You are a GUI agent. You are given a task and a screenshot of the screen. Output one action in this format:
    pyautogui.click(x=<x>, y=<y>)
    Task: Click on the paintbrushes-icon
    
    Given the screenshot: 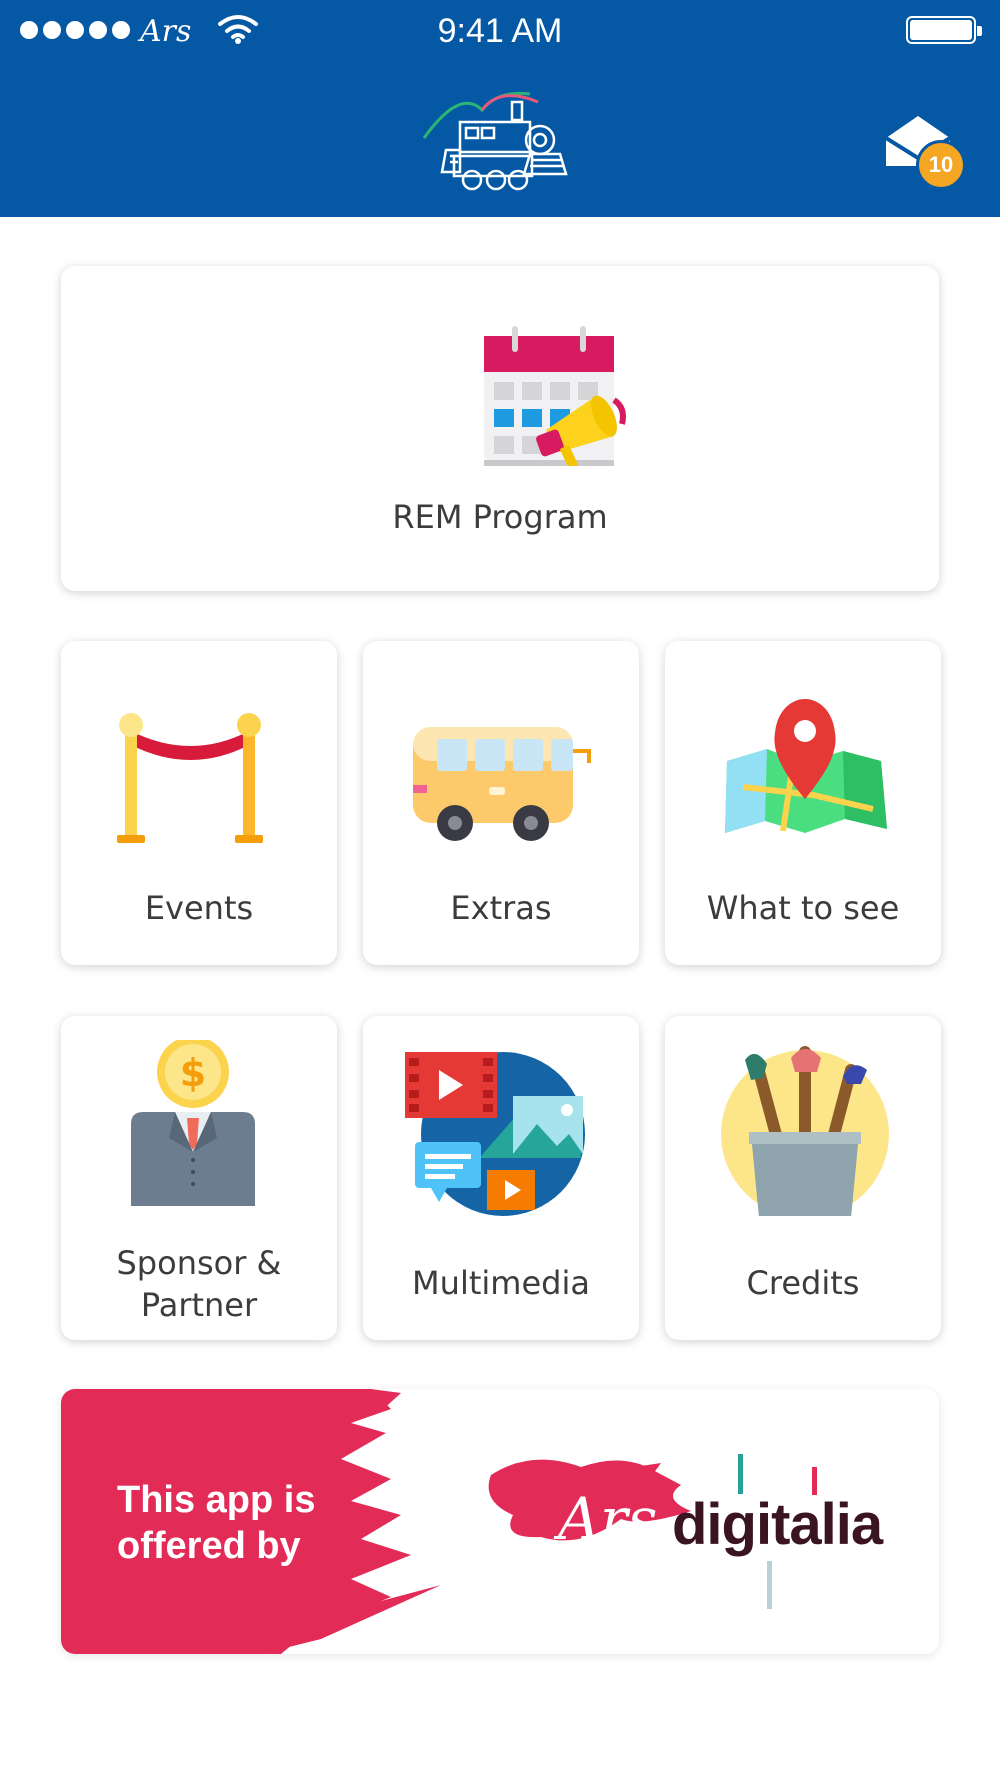 What is the action you would take?
    pyautogui.click(x=805, y=1131)
    